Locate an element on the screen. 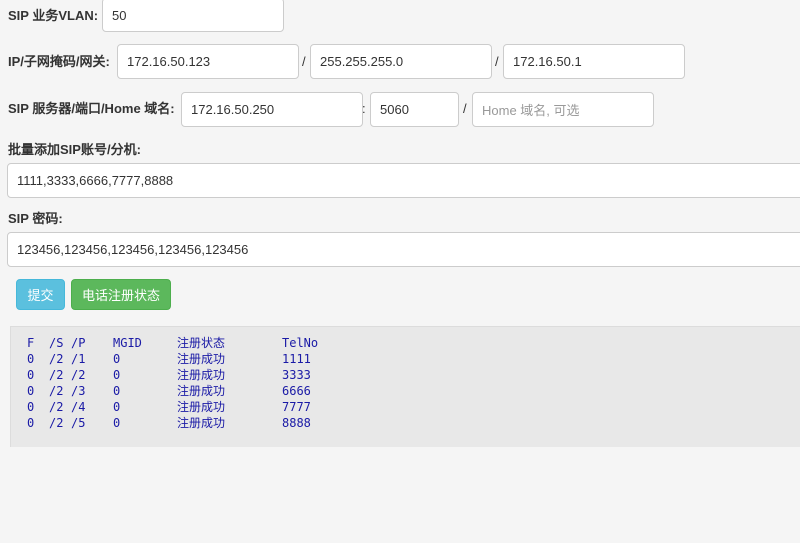 The image size is (800, 543). cell-telno: 7777 is located at coordinates (296, 407).